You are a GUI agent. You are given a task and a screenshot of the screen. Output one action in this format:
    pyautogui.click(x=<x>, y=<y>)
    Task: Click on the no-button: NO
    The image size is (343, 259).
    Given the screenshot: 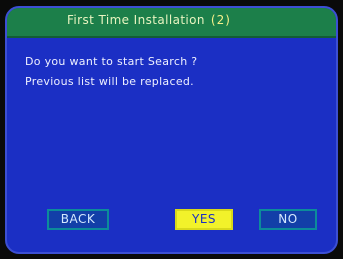 What is the action you would take?
    pyautogui.click(x=288, y=219)
    